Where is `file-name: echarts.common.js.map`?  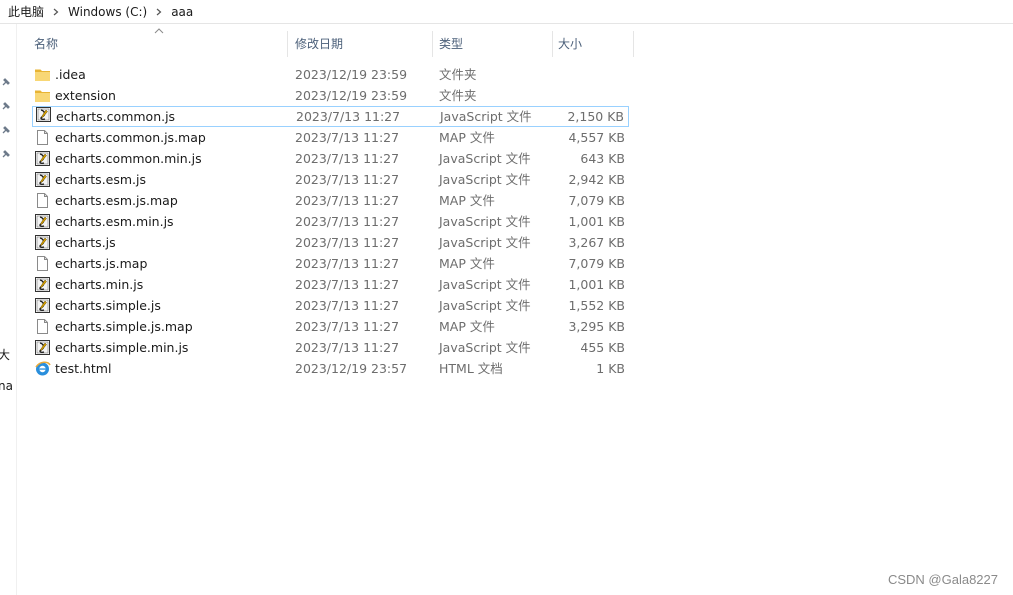 file-name: echarts.common.js.map is located at coordinates (130, 137).